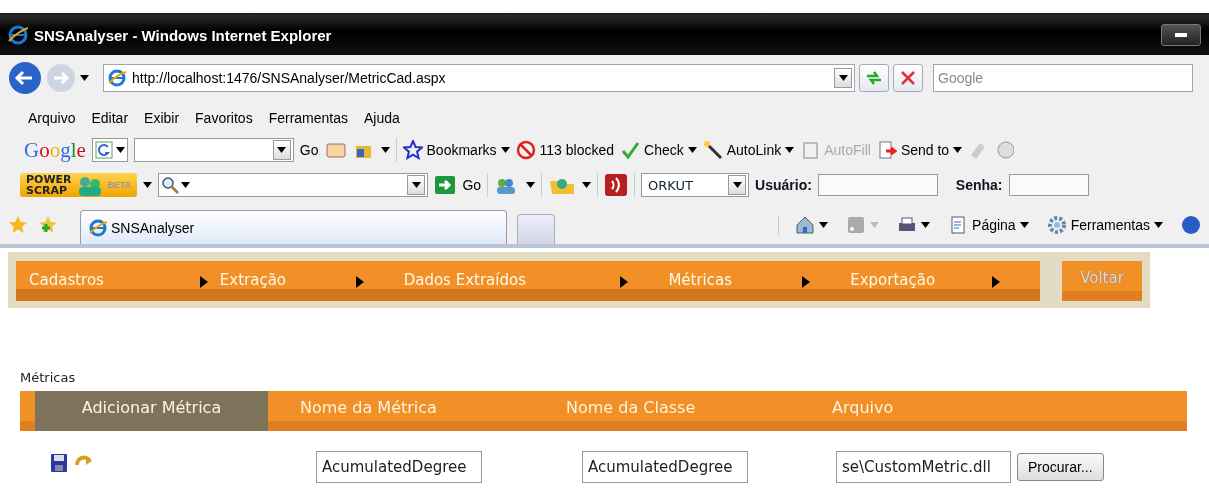 Image resolution: width=1209 pixels, height=489 pixels. Describe the element at coordinates (224, 117) in the screenshot. I see `menu-item: Favoritos` at that location.